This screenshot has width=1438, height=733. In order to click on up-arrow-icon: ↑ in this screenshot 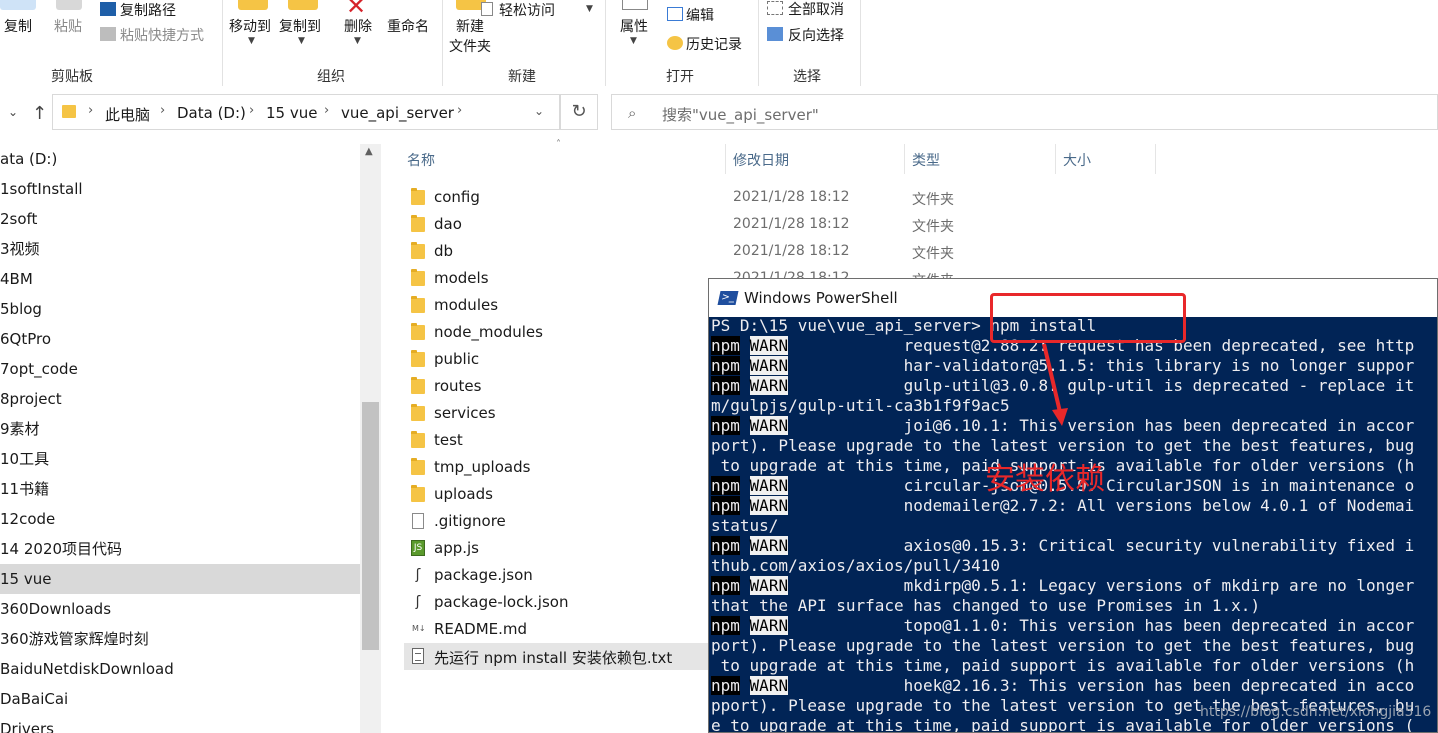, I will do `click(39, 113)`.